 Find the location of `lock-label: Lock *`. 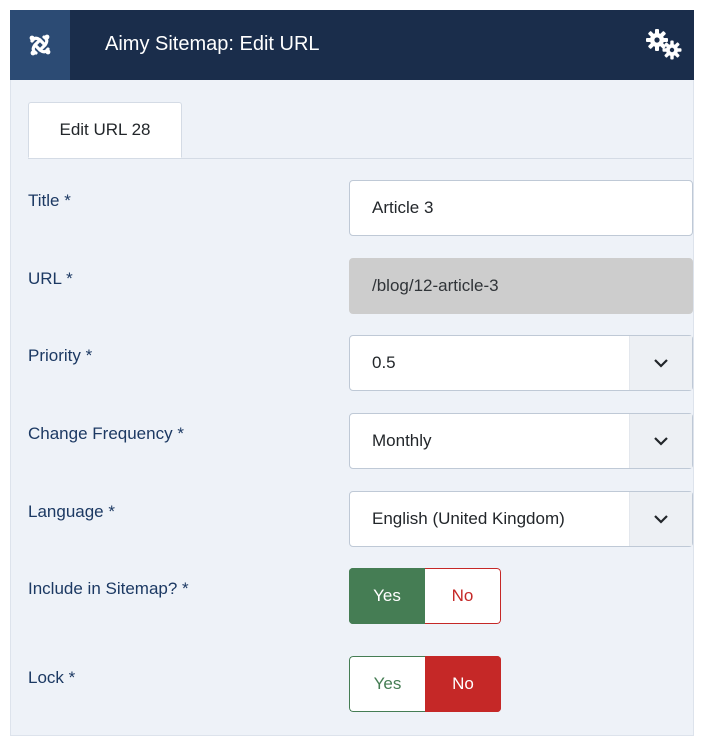

lock-label: Lock * is located at coordinates (52, 677).